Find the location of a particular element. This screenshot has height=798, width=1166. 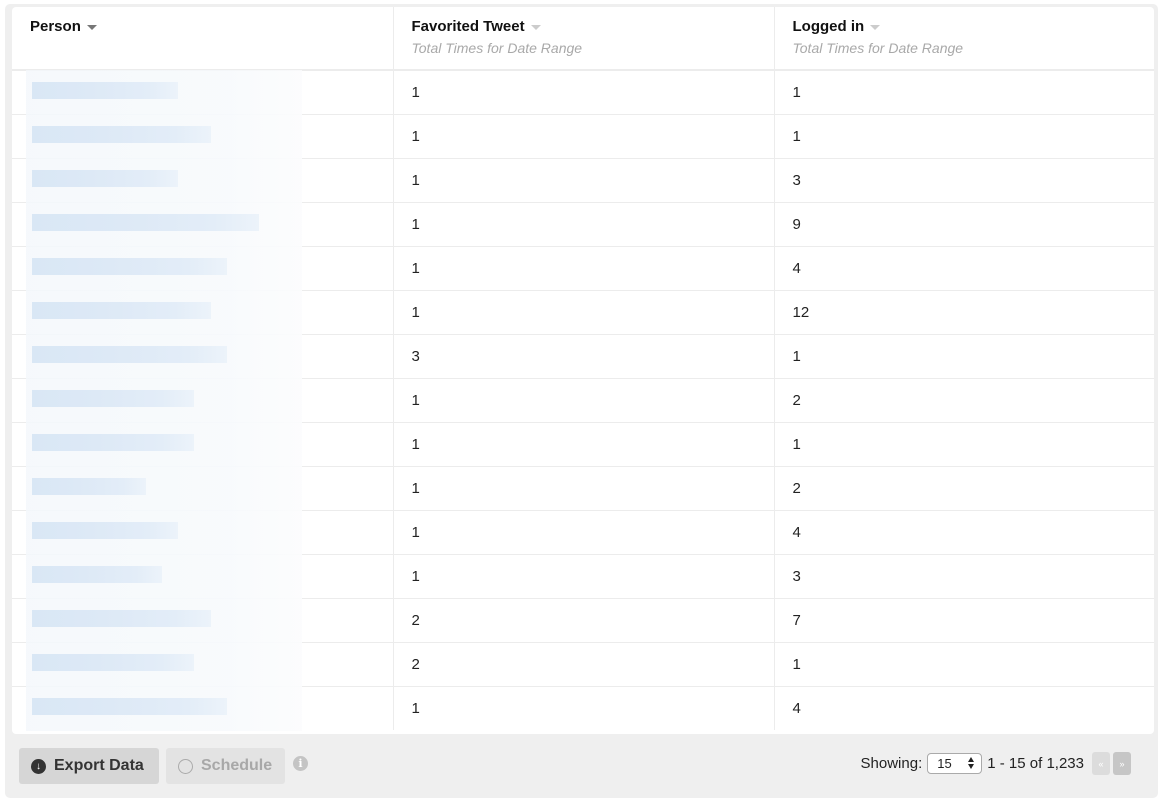

range-text: 1 - 15 of 1,233 is located at coordinates (1035, 763).